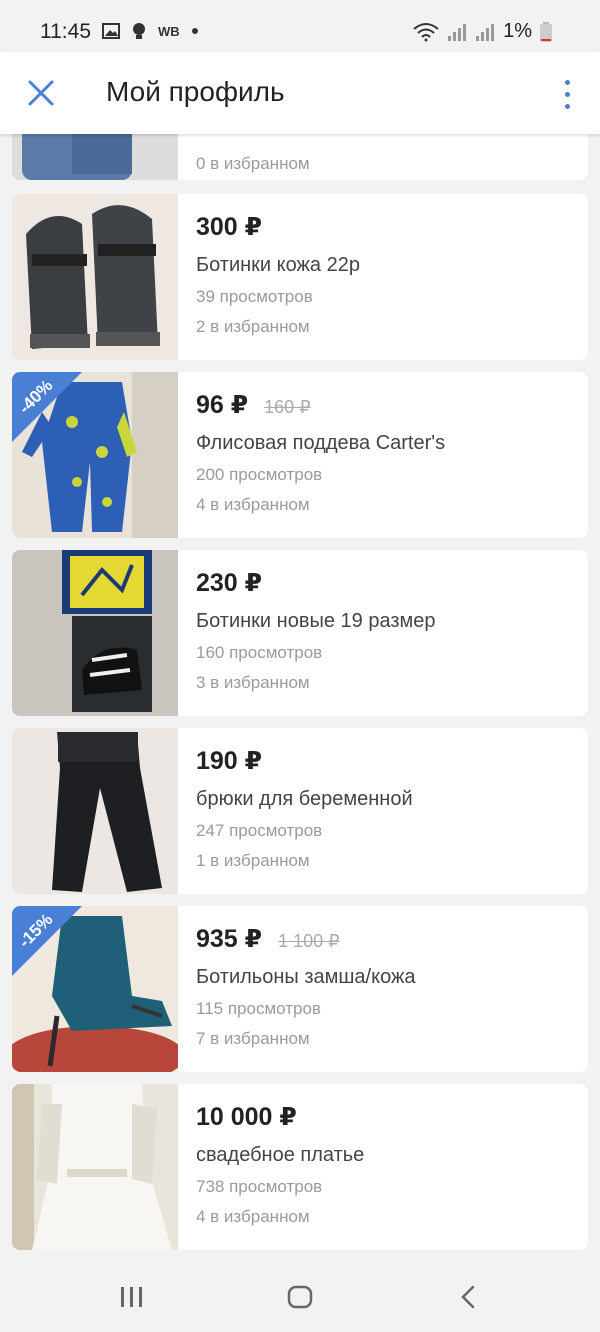  What do you see at coordinates (222, 405) in the screenshot?
I see `listing-price: 96 ₽` at bounding box center [222, 405].